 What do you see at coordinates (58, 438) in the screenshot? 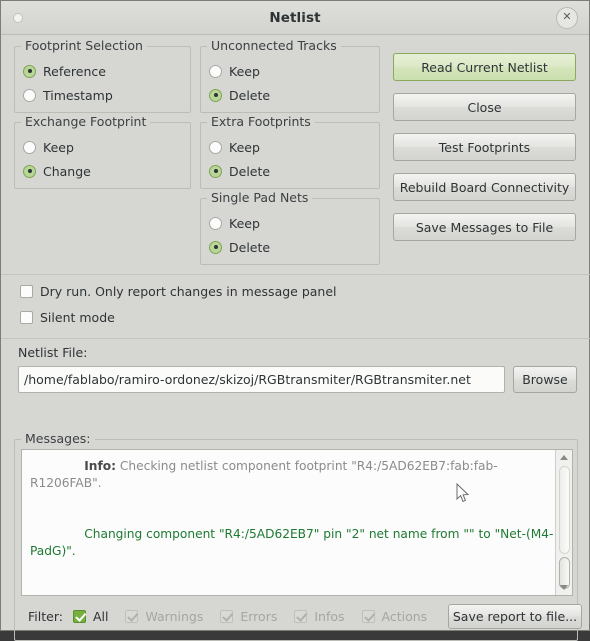
I see `messages-label: Messages:` at bounding box center [58, 438].